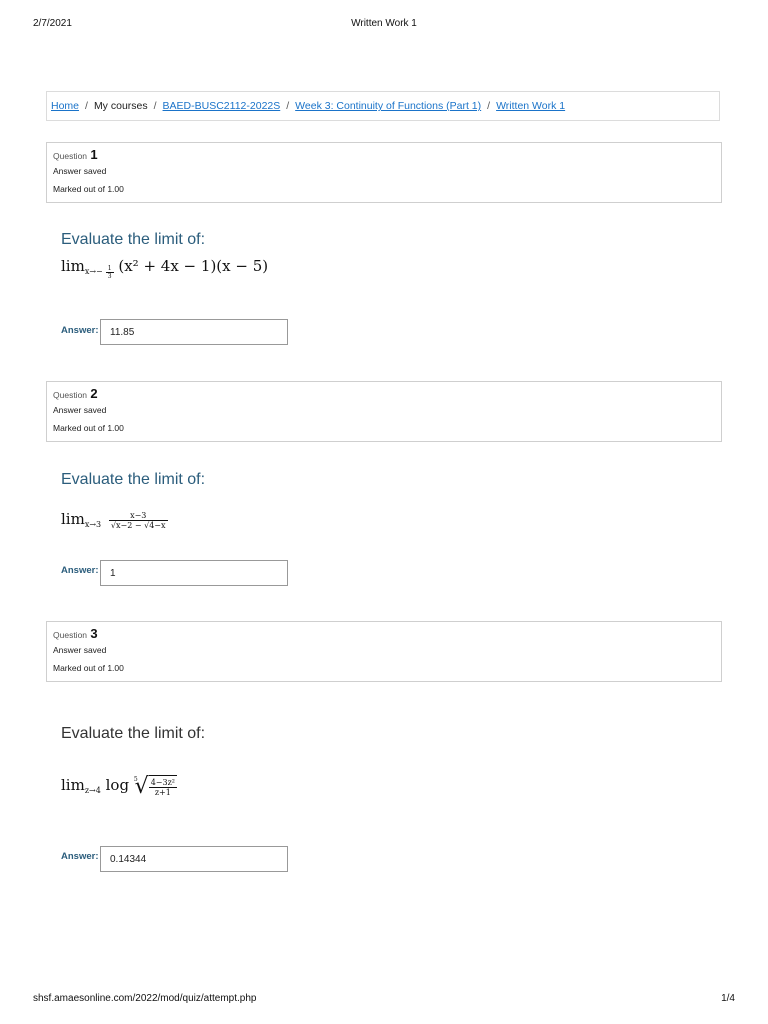 Image resolution: width=768 pixels, height=1024 pixels. Describe the element at coordinates (138, 515) in the screenshot. I see `fraction-numerator: x−3` at that location.